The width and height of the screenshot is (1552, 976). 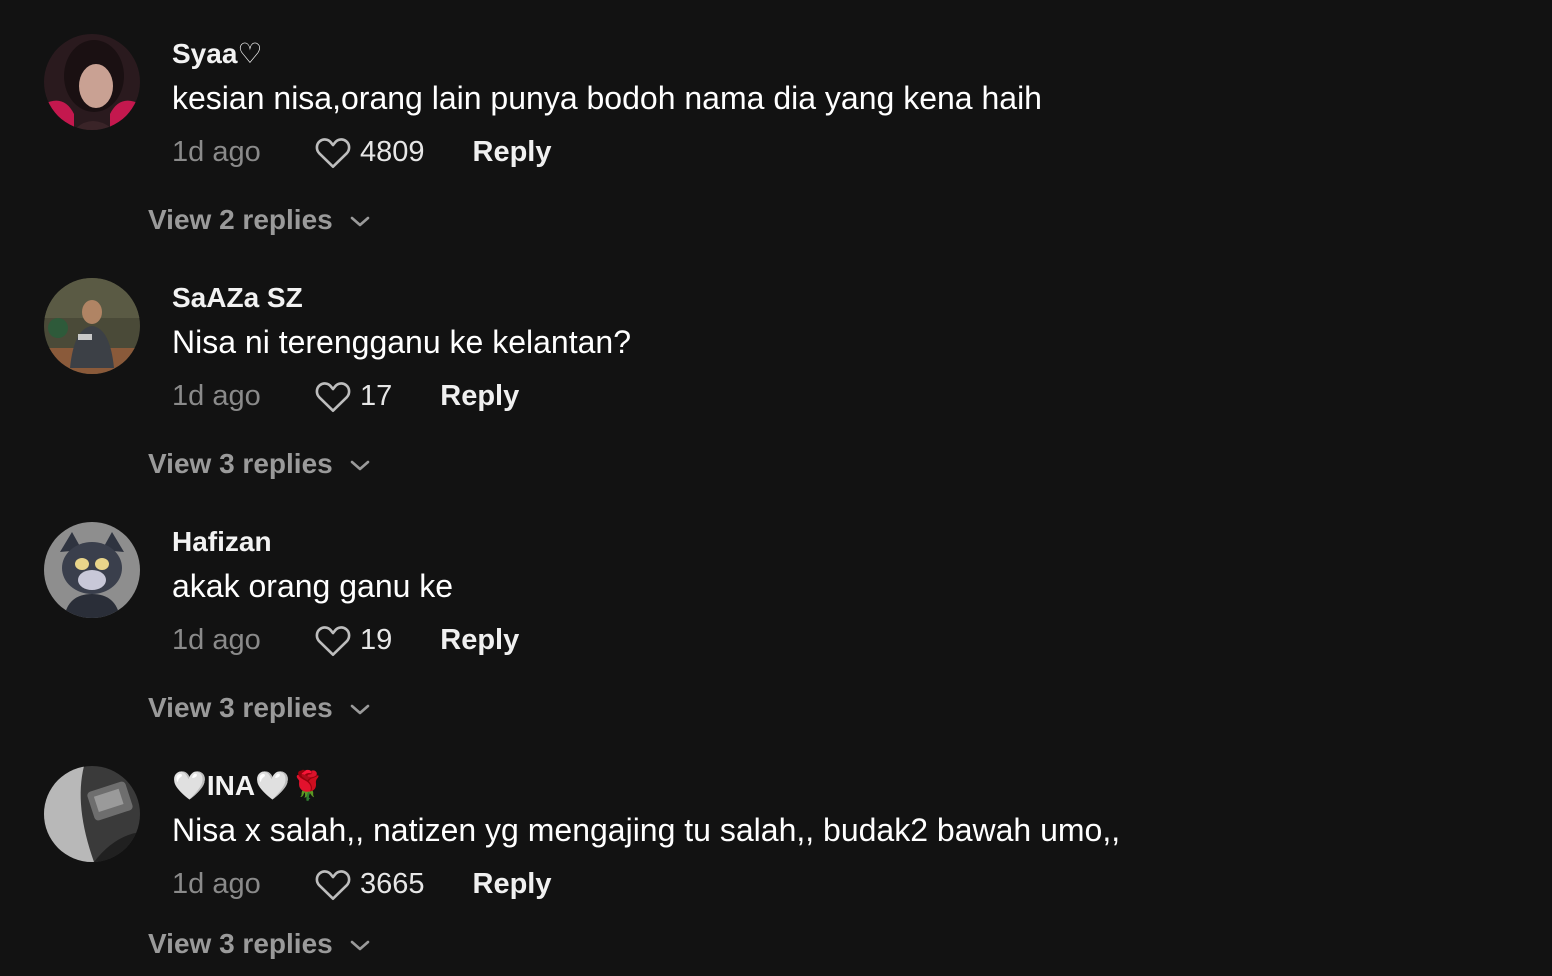 What do you see at coordinates (401, 342) in the screenshot?
I see `comment-text: Nisa ni terengganu ke kelantan?` at bounding box center [401, 342].